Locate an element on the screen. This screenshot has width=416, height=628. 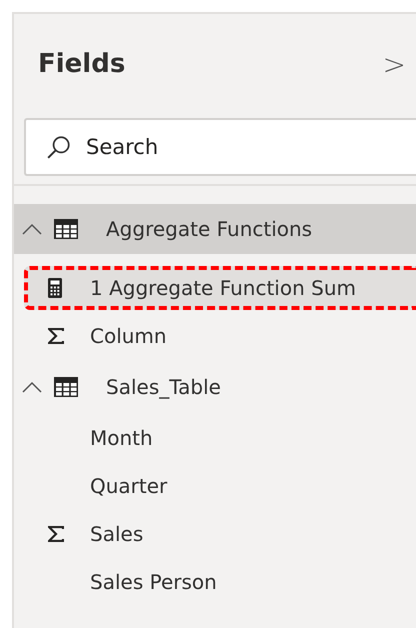
collapse-button: > is located at coordinates (394, 64).